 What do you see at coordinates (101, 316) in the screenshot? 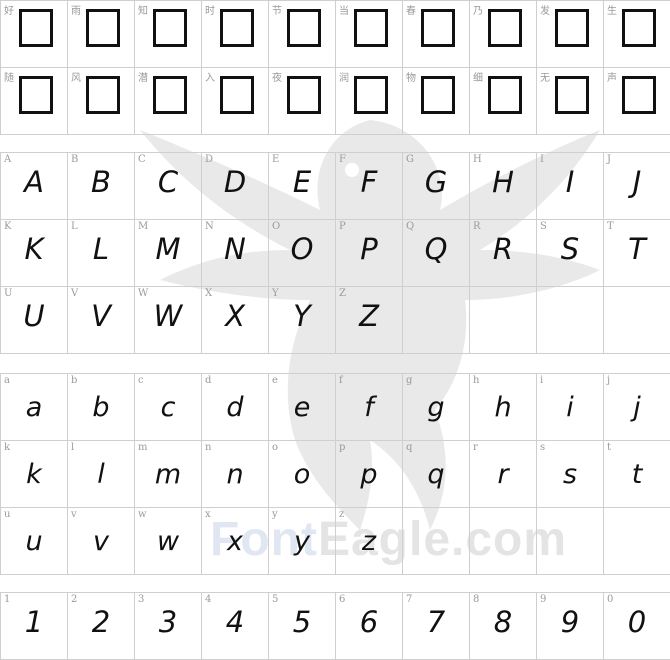
I see `glyph-sample: V` at bounding box center [101, 316].